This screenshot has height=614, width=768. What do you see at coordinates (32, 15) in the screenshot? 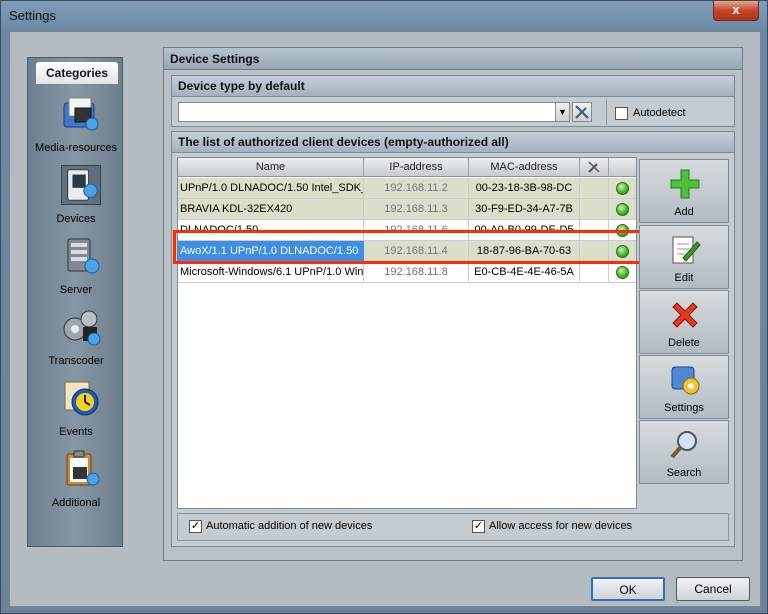
I see `window-title: Settings` at bounding box center [32, 15].